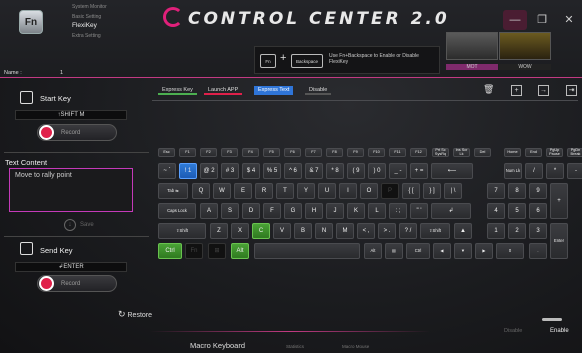 This screenshot has width=582, height=353. I want to click on key-2-fn: F2, so click(208, 152).